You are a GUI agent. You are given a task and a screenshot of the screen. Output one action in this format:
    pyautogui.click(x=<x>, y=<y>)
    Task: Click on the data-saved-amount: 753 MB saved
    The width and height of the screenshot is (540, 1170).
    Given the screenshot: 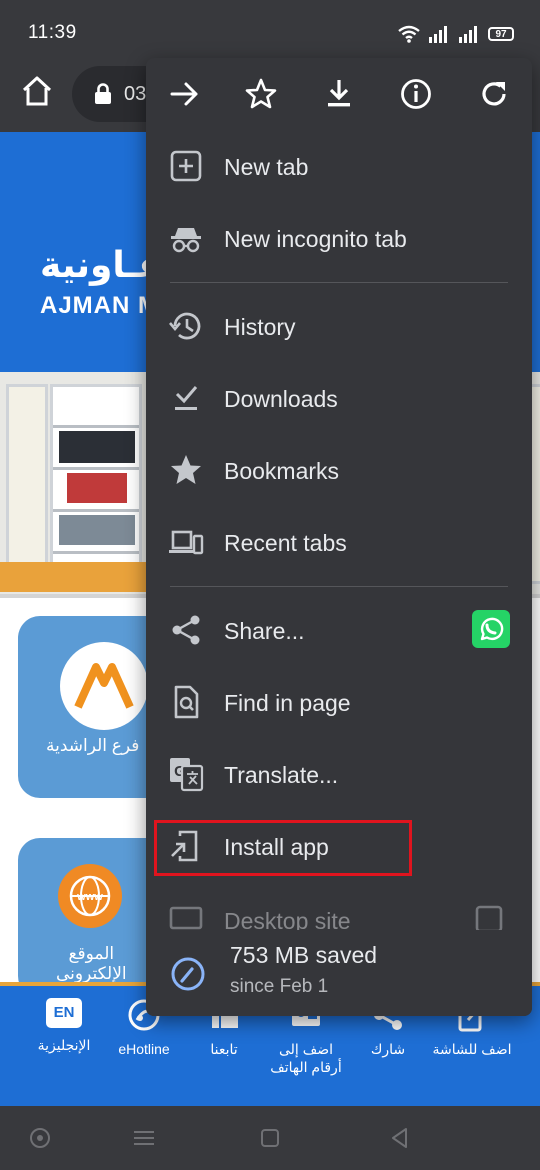 What is the action you would take?
    pyautogui.click(x=304, y=955)
    